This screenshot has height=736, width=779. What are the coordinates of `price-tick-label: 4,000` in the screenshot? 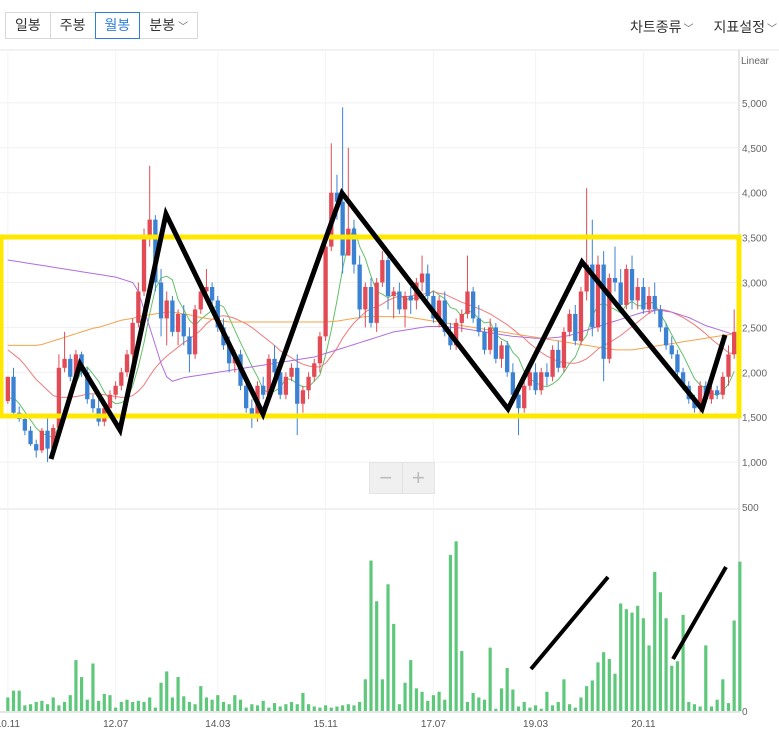 It's located at (754, 194).